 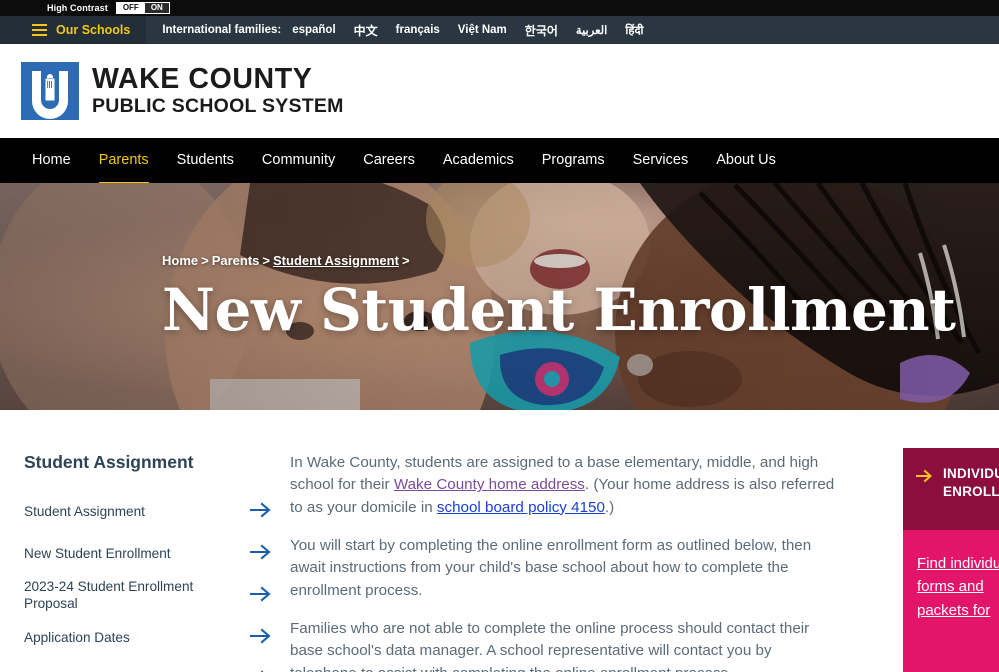 What do you see at coordinates (971, 473) in the screenshot?
I see `callout-title-line-1: INDIVIDUAL` at bounding box center [971, 473].